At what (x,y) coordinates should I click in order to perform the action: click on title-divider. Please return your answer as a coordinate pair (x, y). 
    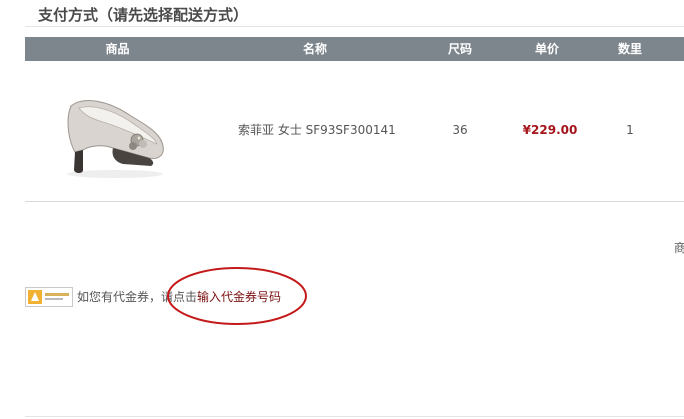
    Looking at the image, I should click on (354, 26).